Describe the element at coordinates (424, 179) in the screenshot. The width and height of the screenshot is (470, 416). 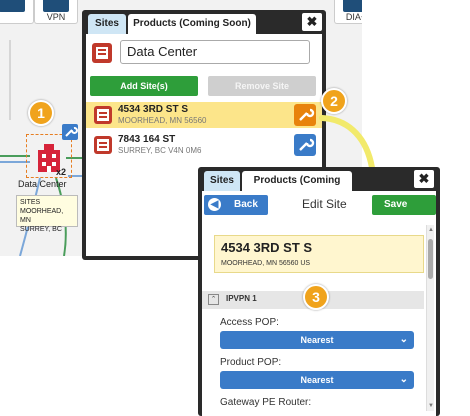
I see `close-icon: ✖` at that location.